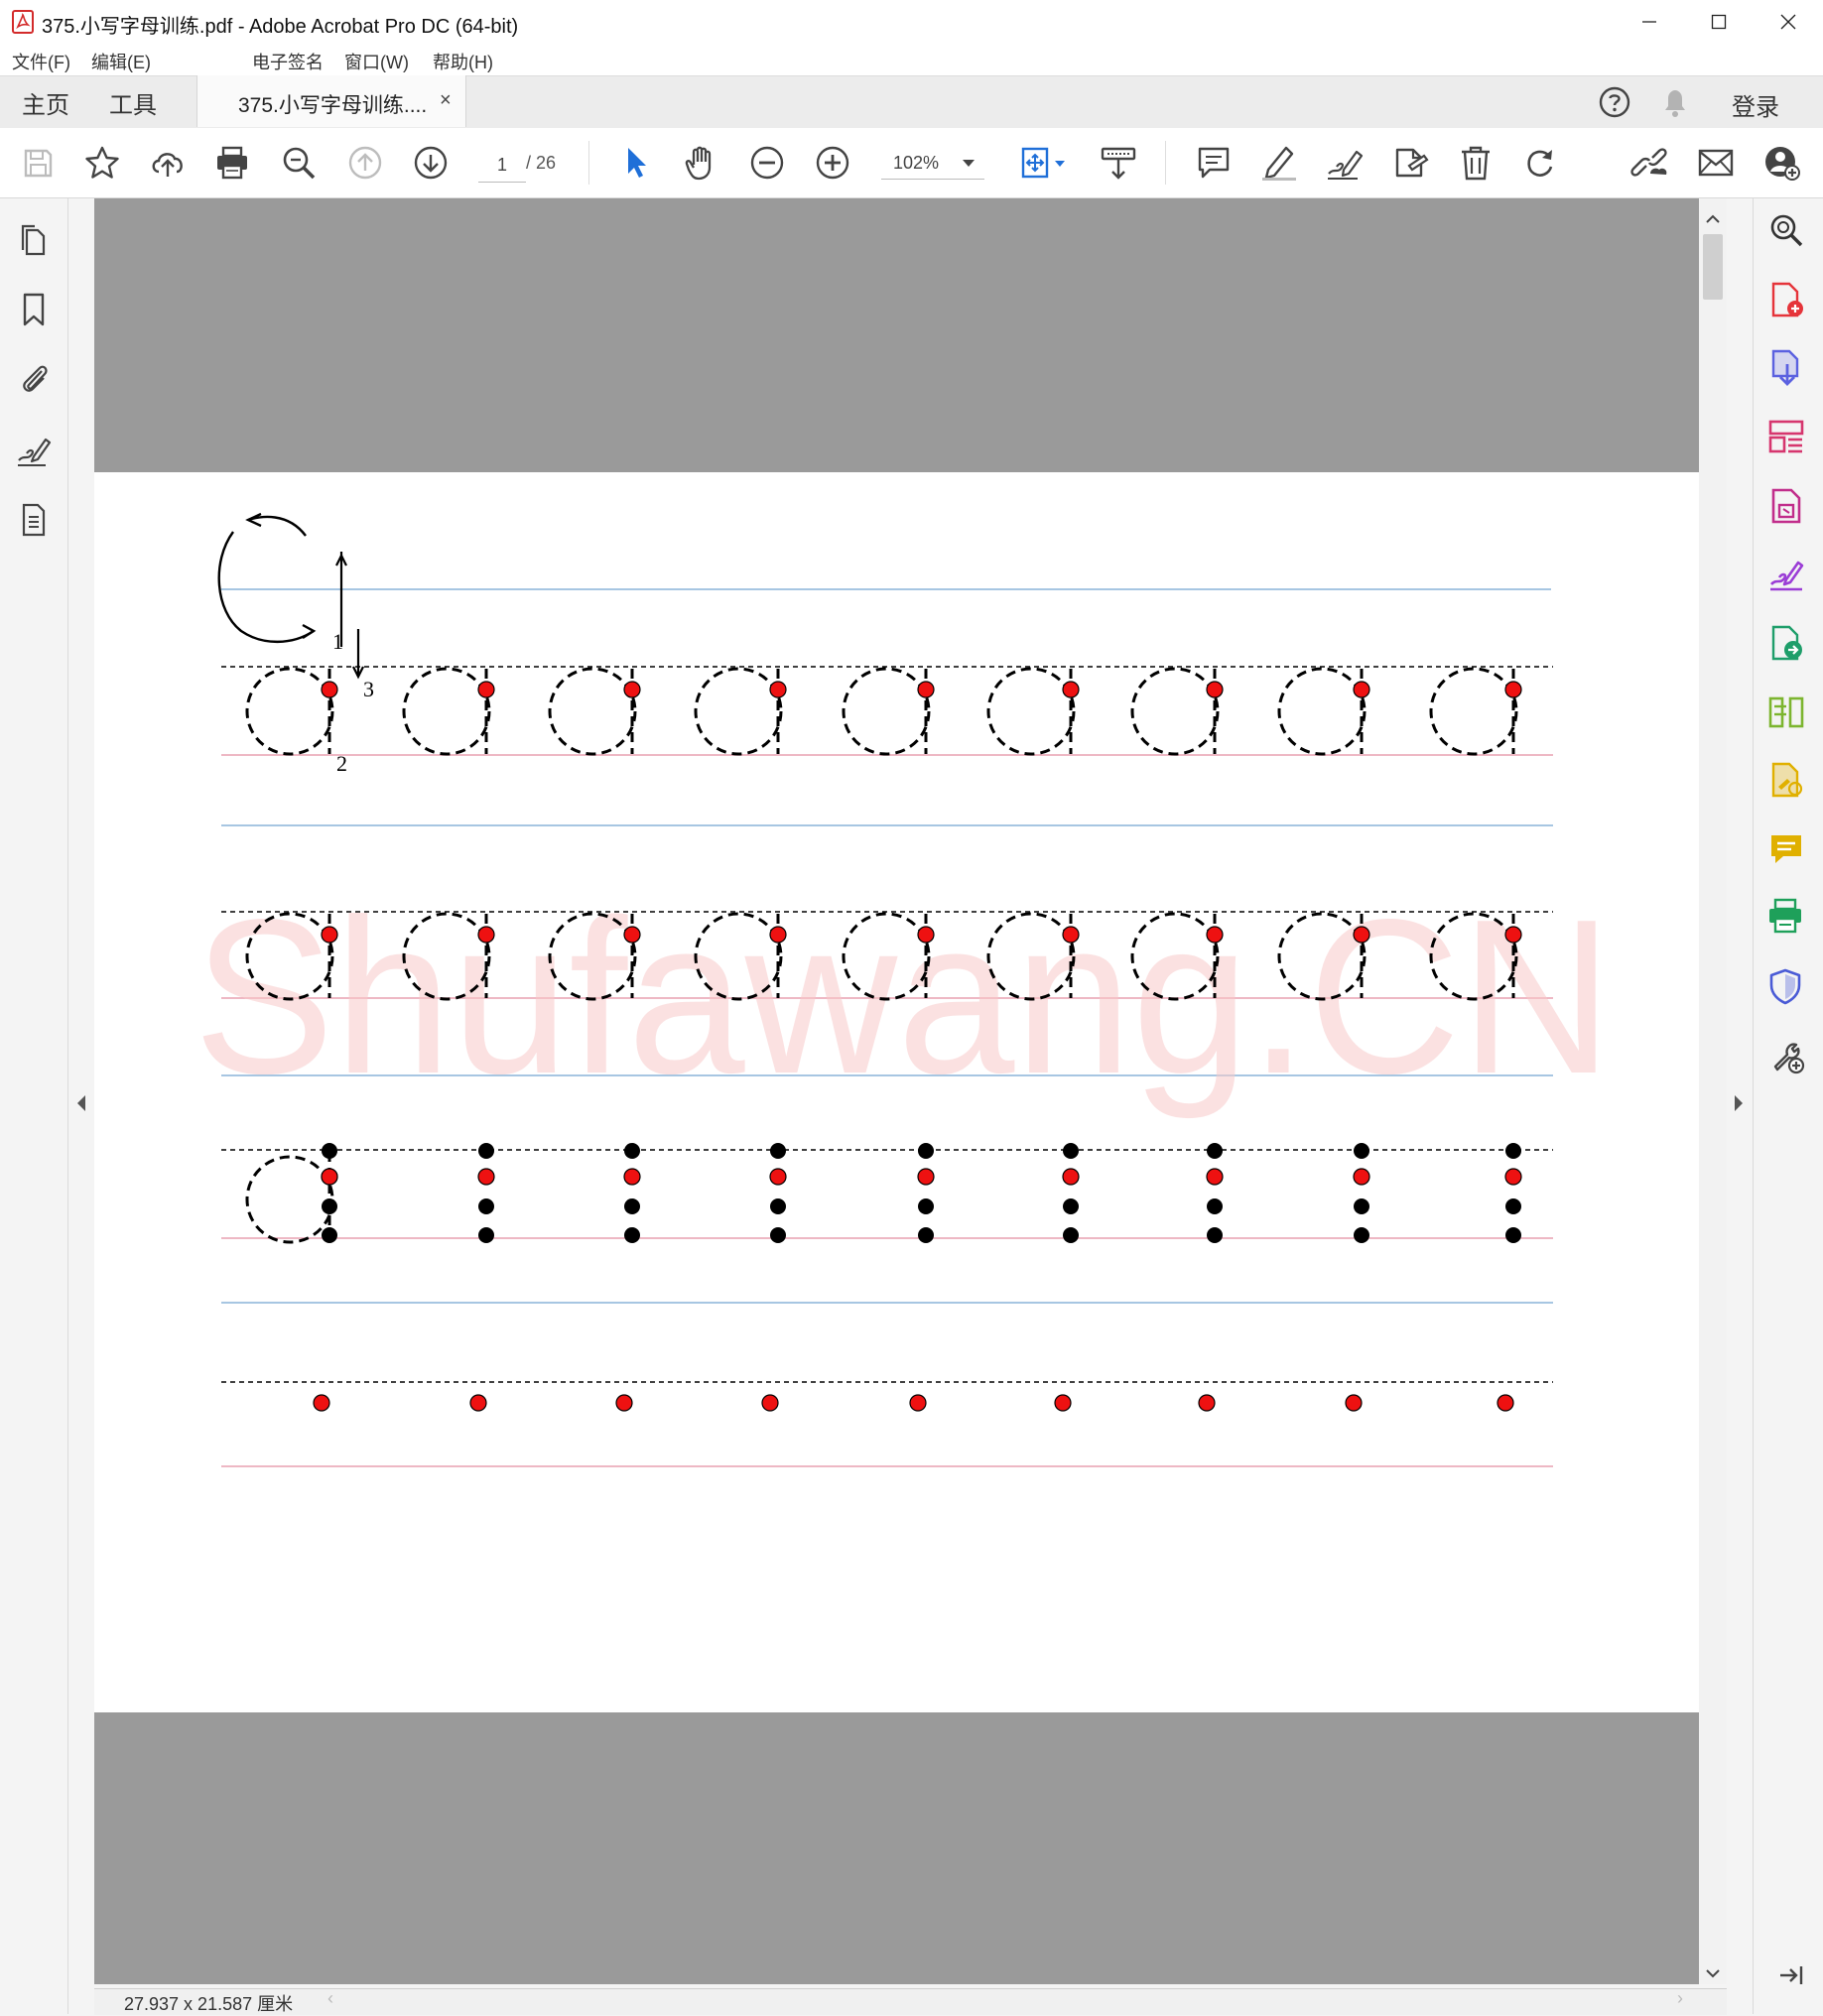 The height and width of the screenshot is (2016, 1823). What do you see at coordinates (1044, 163) in the screenshot?
I see `fit-page-icon` at bounding box center [1044, 163].